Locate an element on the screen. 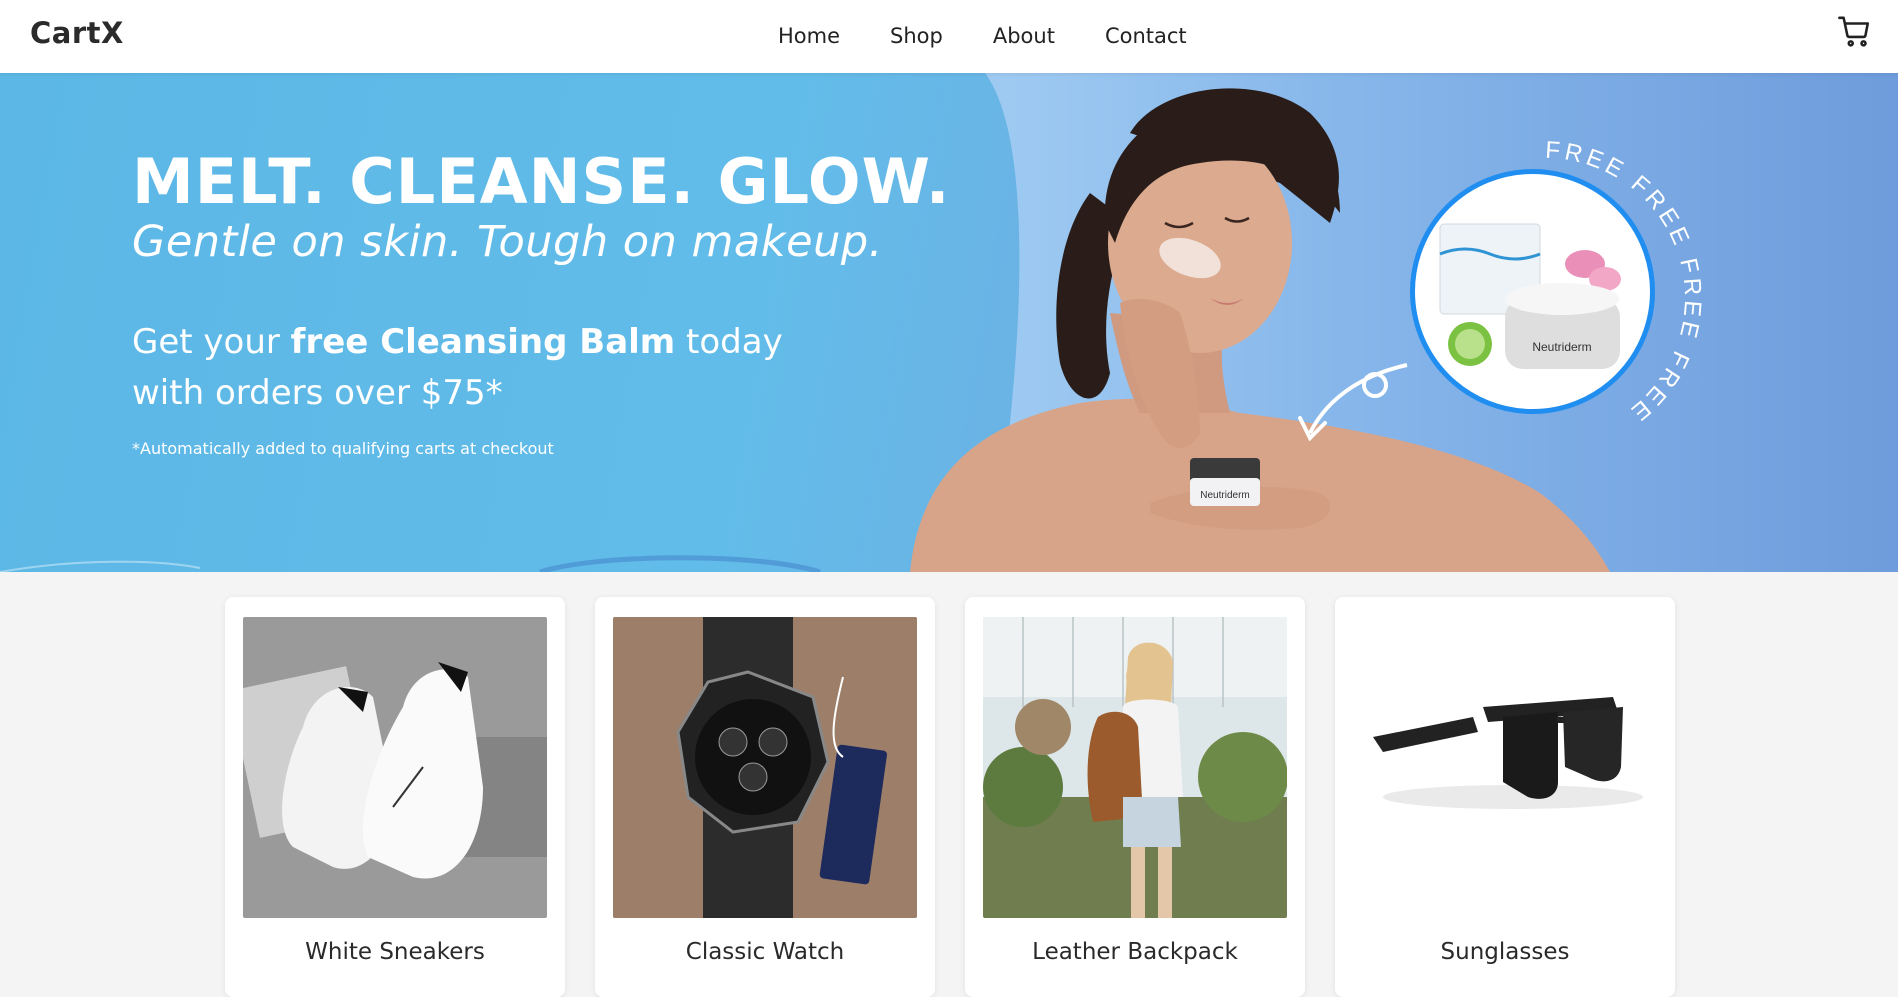 The width and height of the screenshot is (1898, 997). product-card-sunglasses: Sunglasses is located at coordinates (1505, 797).